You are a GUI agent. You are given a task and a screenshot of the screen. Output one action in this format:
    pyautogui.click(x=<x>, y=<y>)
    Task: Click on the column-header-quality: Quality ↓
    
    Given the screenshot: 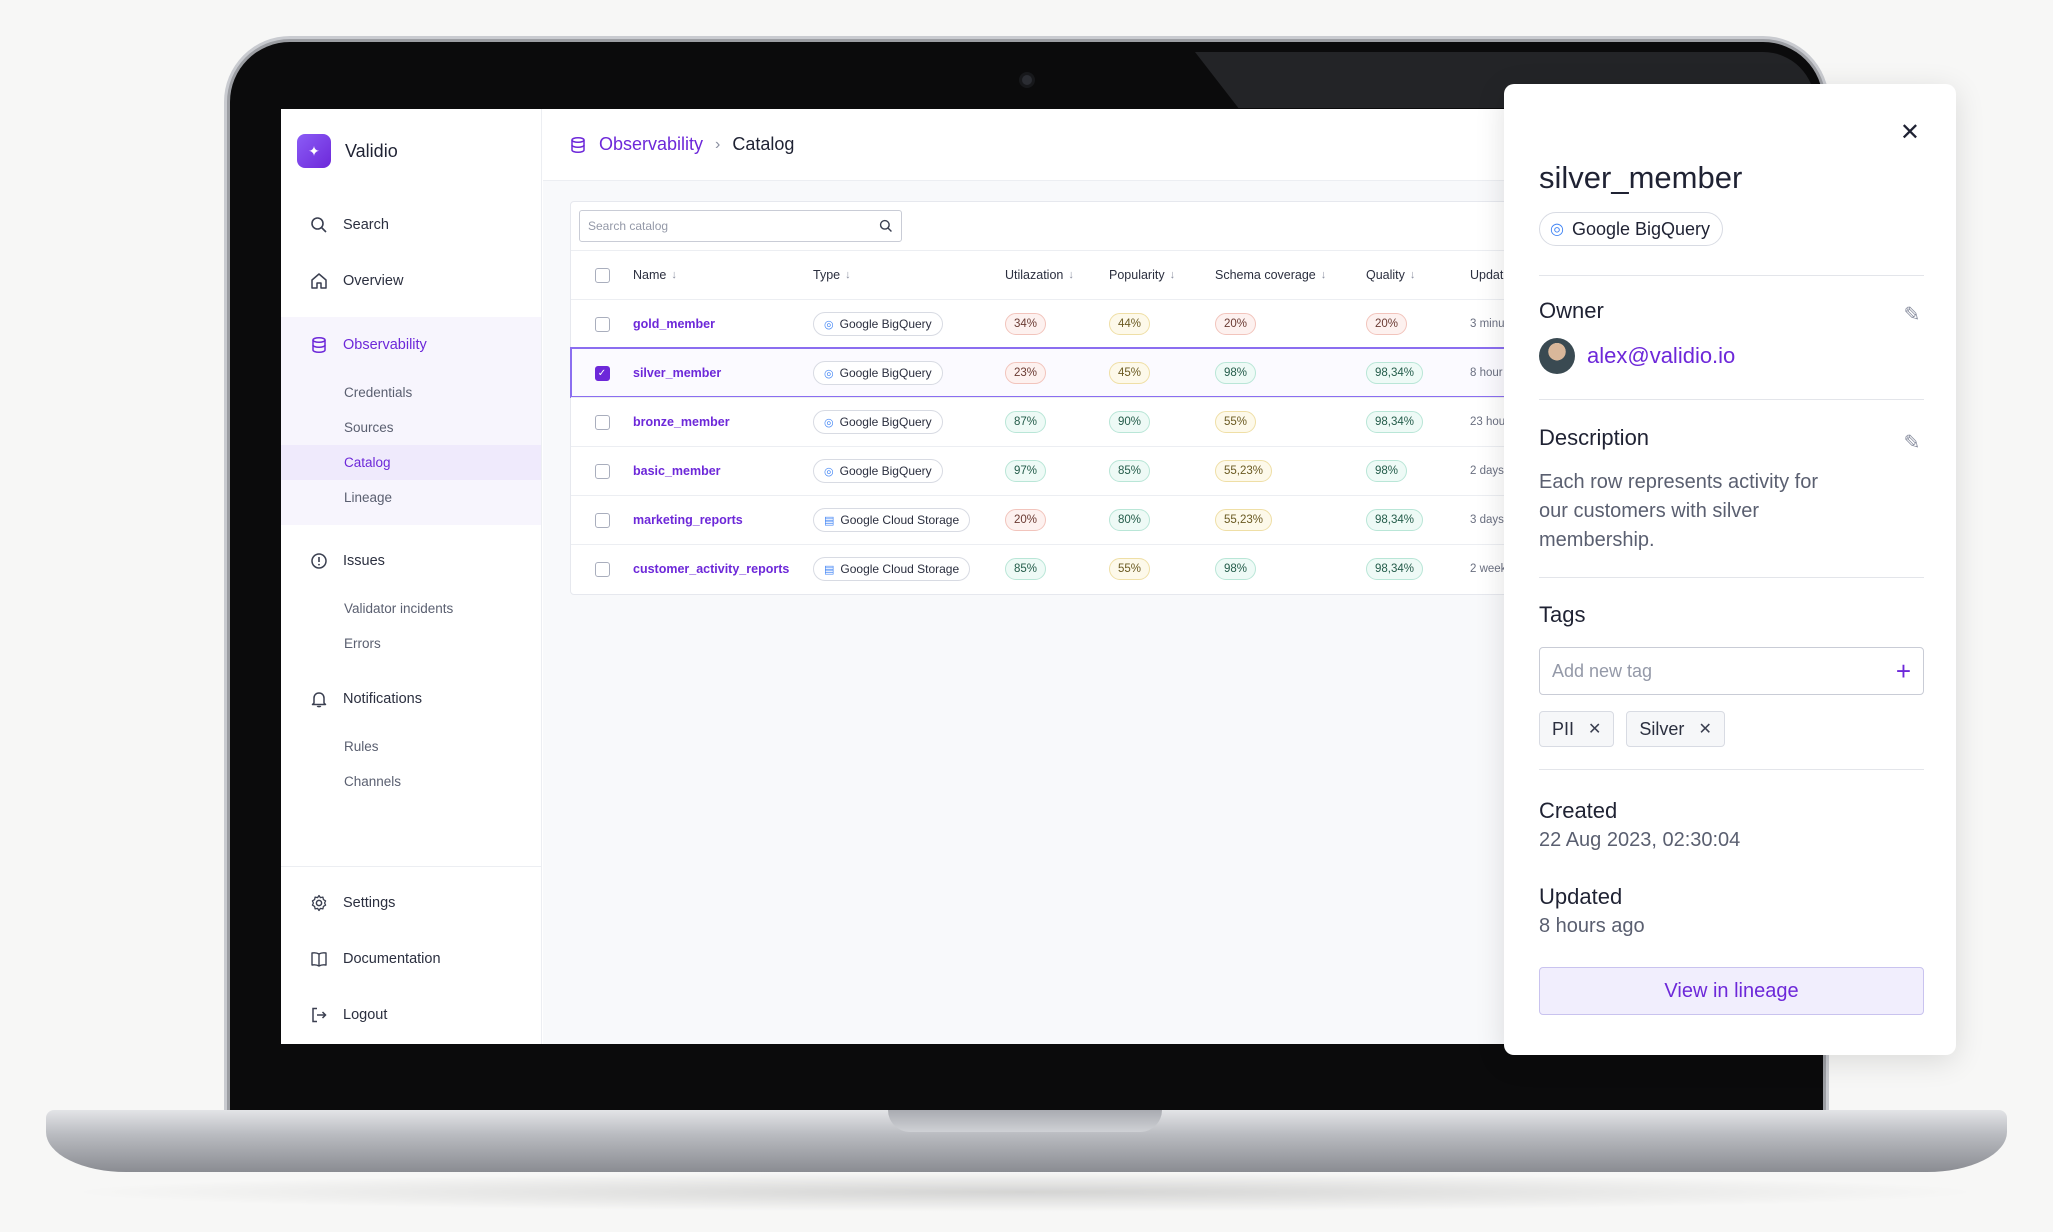 What is the action you would take?
    pyautogui.click(x=1418, y=275)
    